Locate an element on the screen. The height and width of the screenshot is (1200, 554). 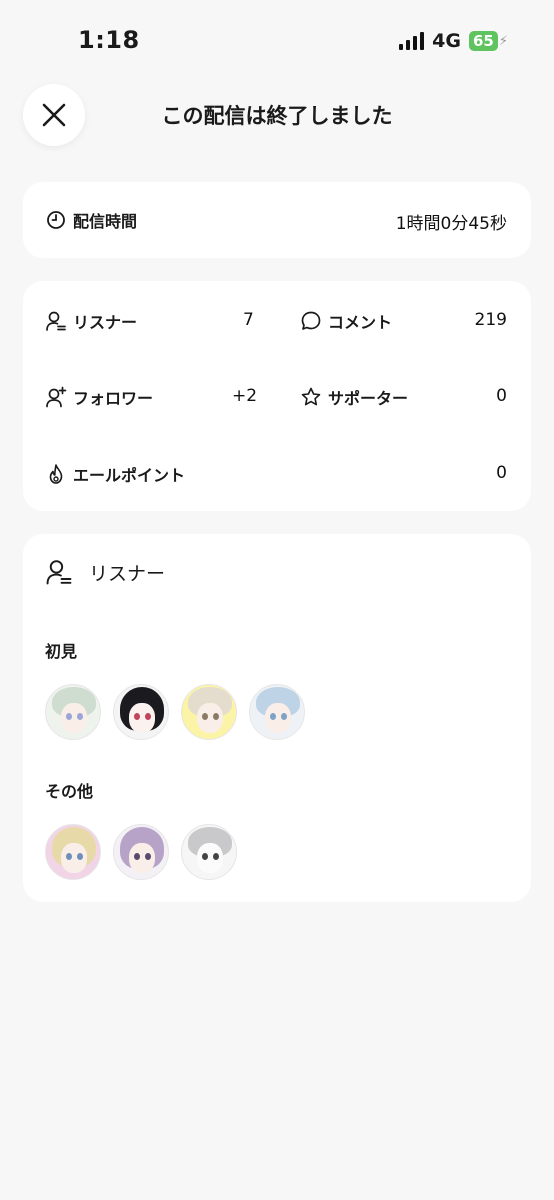
supporters-stat: サポーター is located at coordinates (354, 397).